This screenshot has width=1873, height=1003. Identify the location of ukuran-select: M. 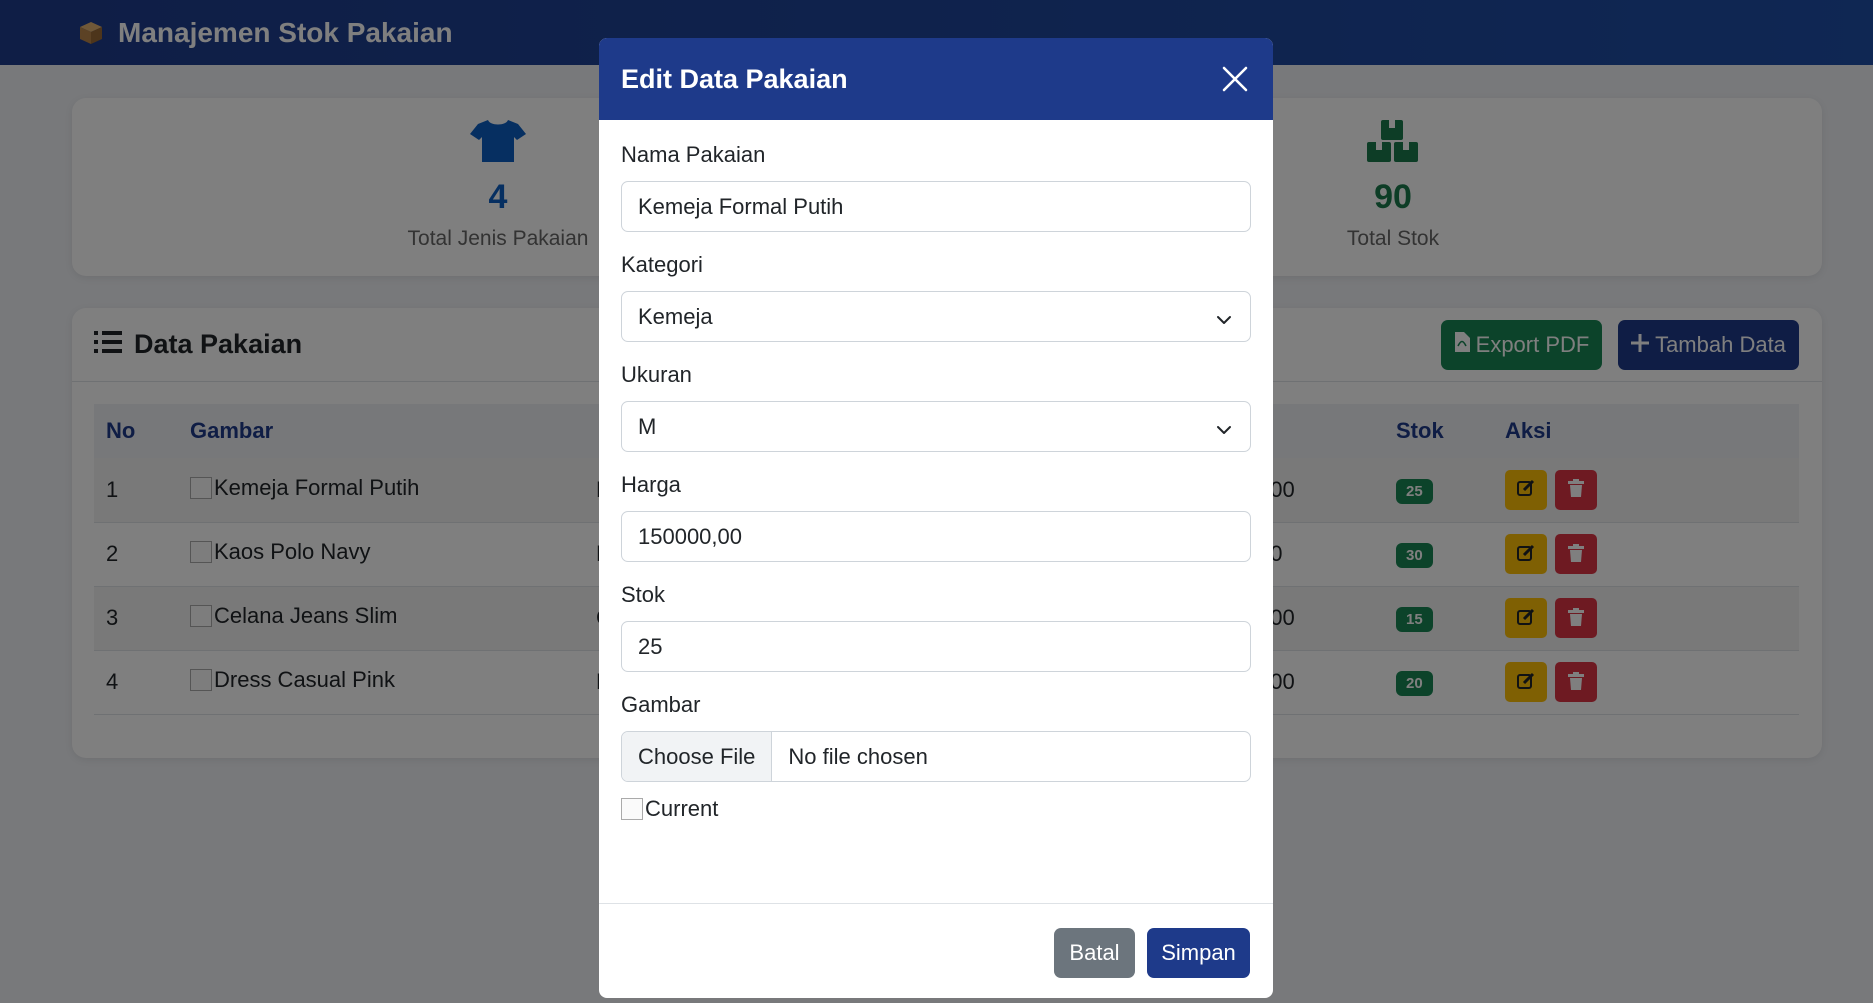
(936, 426).